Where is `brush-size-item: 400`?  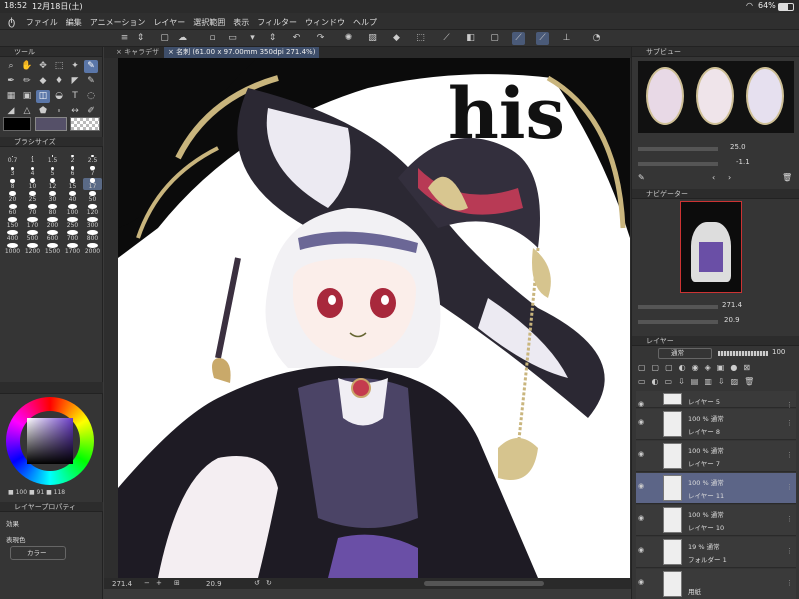 brush-size-item: 400 is located at coordinates (12, 236).